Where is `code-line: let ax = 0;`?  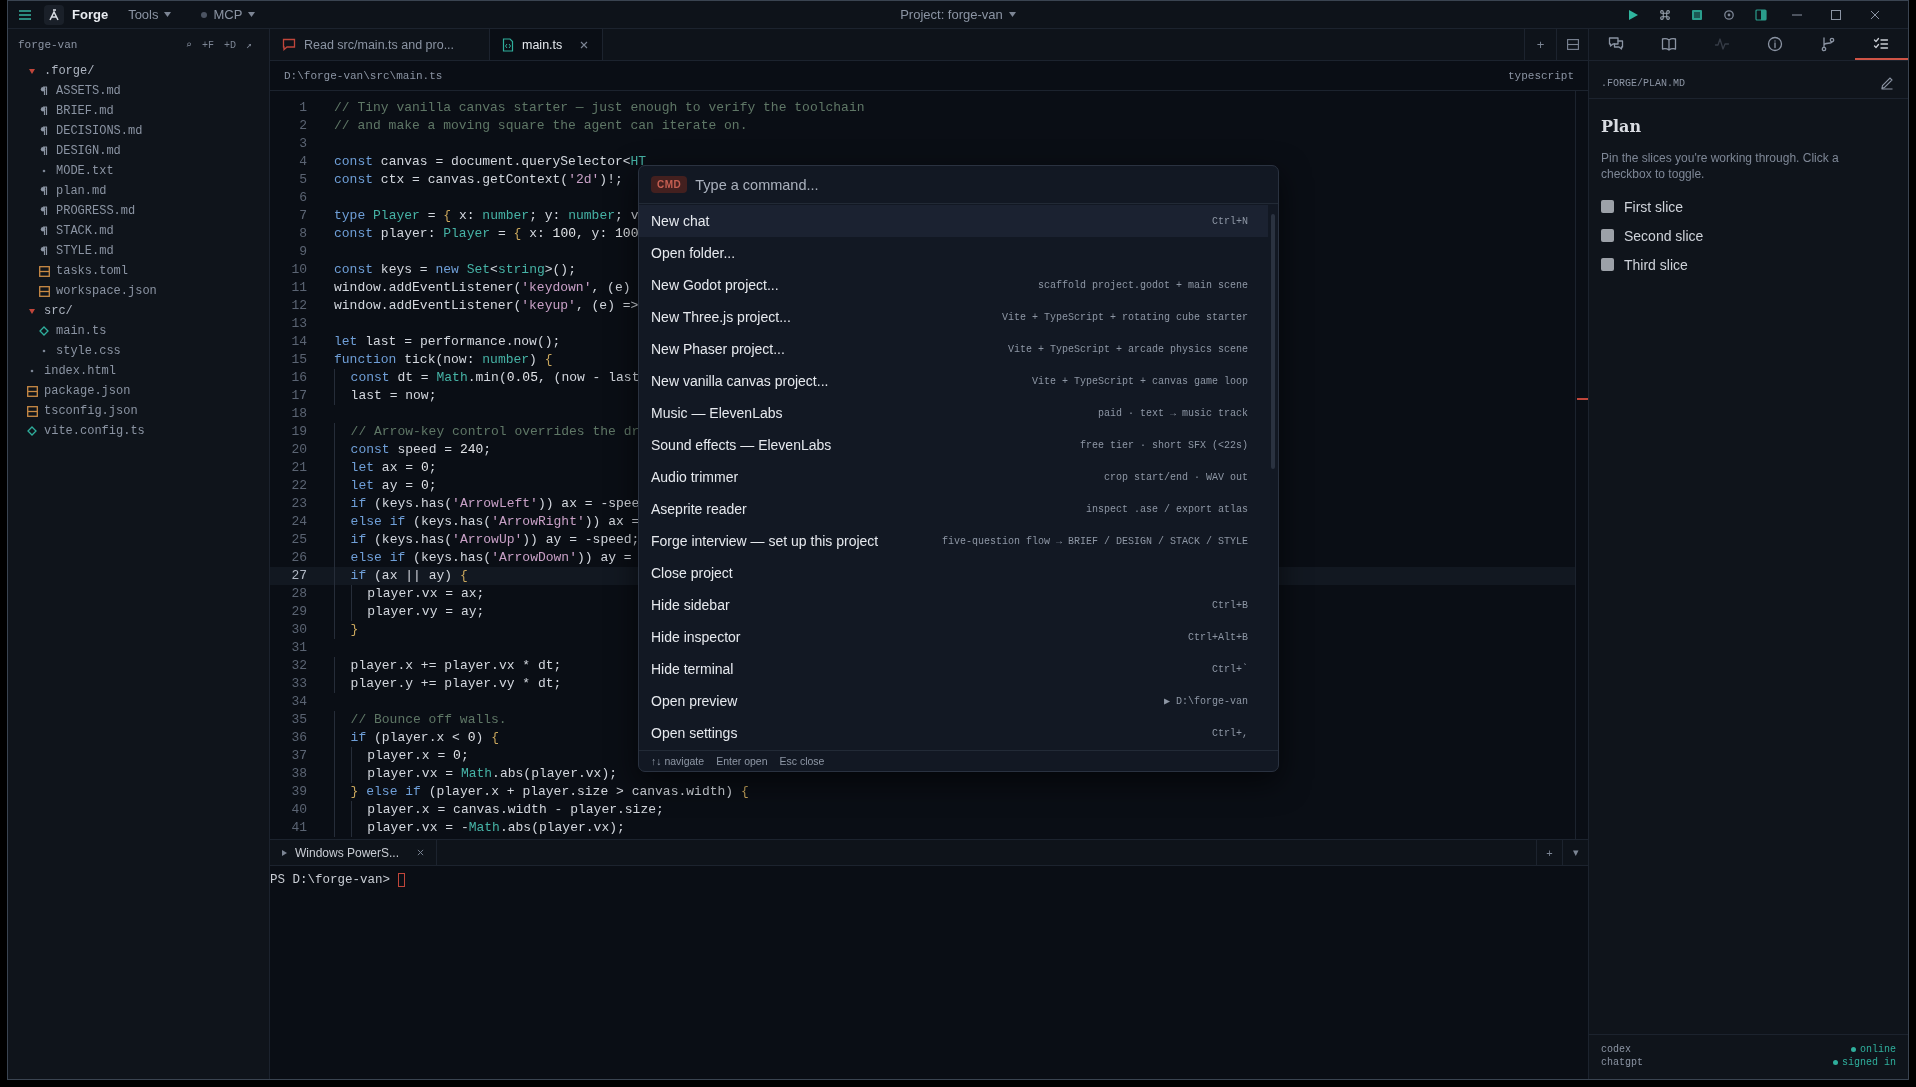 code-line: let ax = 0; is located at coordinates (385, 468).